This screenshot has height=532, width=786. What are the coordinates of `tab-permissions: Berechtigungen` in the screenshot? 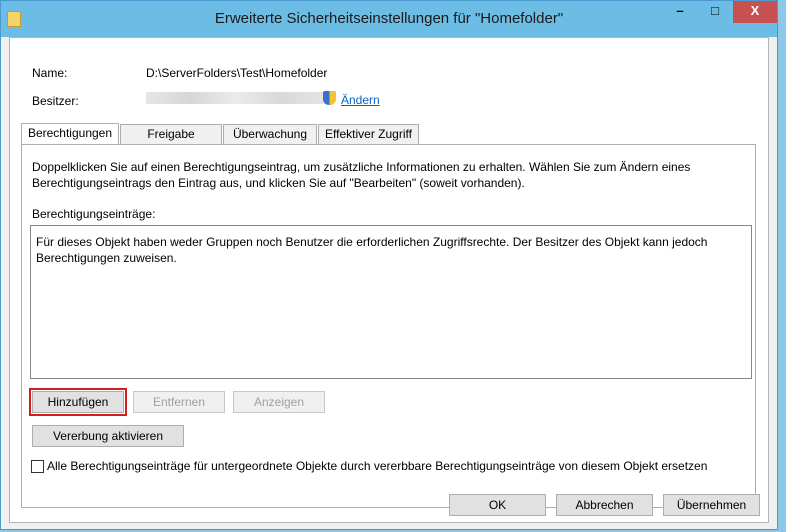 It's located at (70, 134).